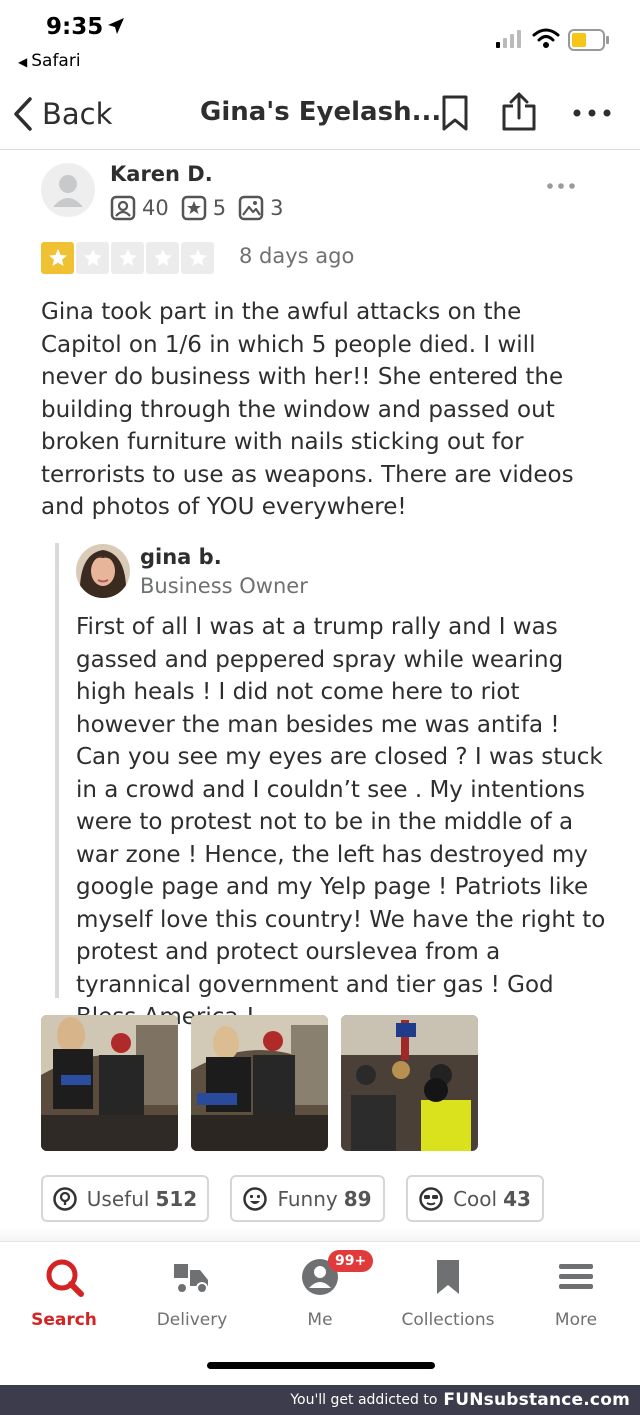  What do you see at coordinates (192, 1320) in the screenshot?
I see `tab-delivery-label: Delivery` at bounding box center [192, 1320].